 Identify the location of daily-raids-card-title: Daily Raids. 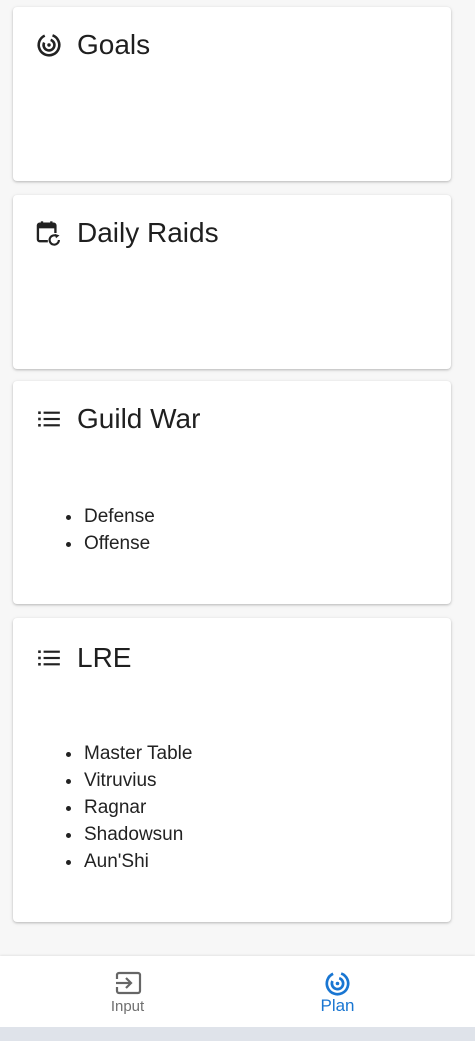
(148, 232).